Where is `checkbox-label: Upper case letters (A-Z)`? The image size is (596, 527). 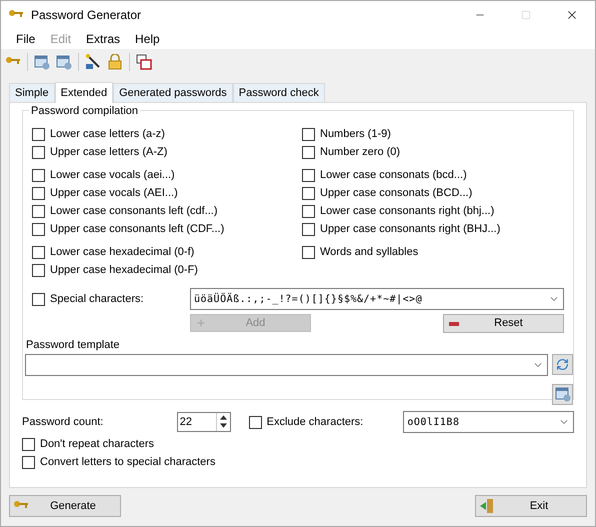 checkbox-label: Upper case letters (A-Z) is located at coordinates (109, 152).